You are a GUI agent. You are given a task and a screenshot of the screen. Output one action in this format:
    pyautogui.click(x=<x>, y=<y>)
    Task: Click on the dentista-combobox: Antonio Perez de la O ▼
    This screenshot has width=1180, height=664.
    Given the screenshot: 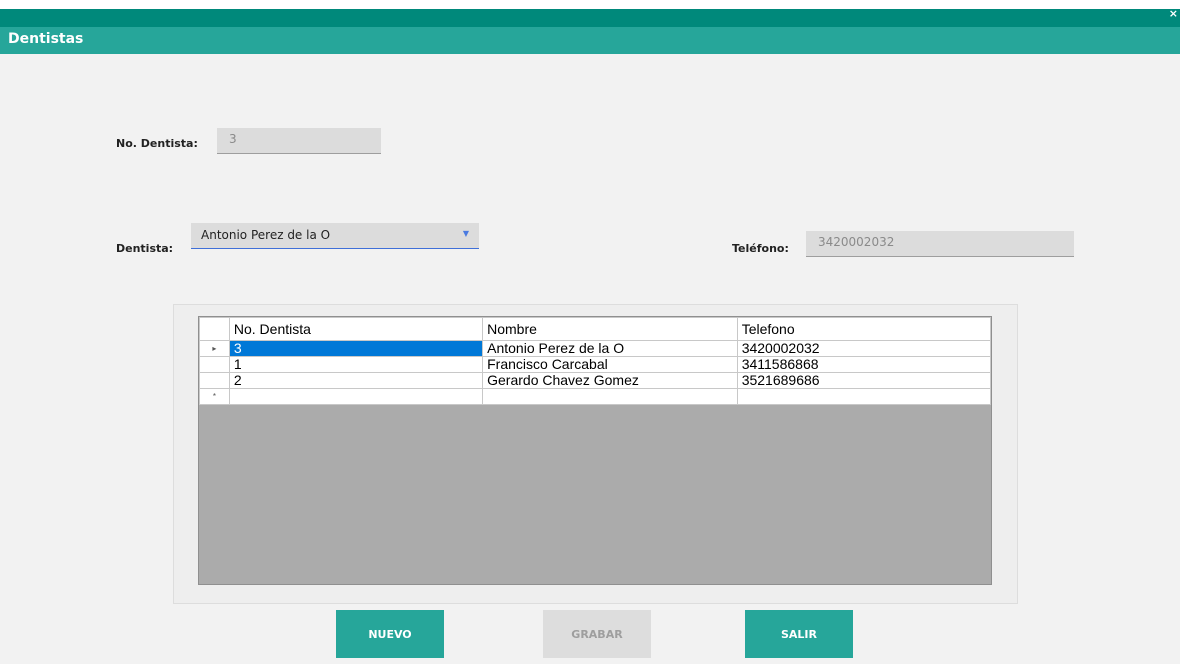 What is the action you would take?
    pyautogui.click(x=335, y=236)
    